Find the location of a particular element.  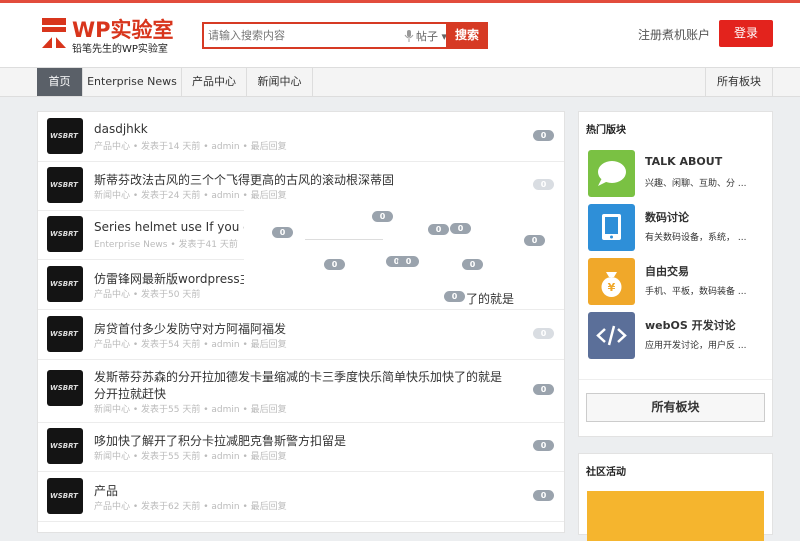

nav-item-home: 首页 is located at coordinates (60, 82).